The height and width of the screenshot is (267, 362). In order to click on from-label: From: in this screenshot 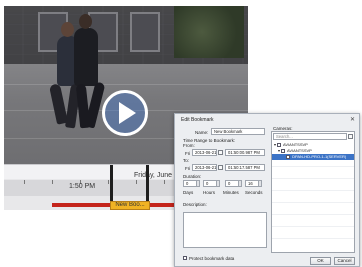, I will do `click(189, 145)`.